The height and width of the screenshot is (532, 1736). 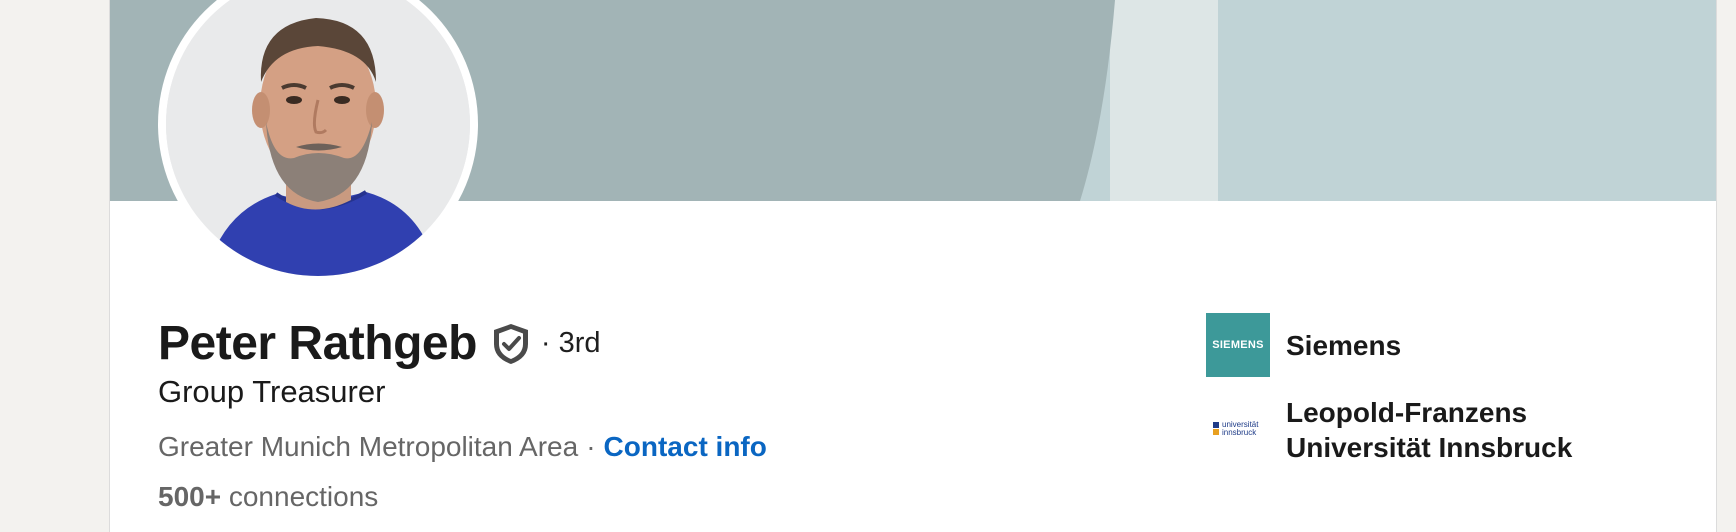 What do you see at coordinates (1407, 412) in the screenshot?
I see `school-name-line1: Leopold-Franzens` at bounding box center [1407, 412].